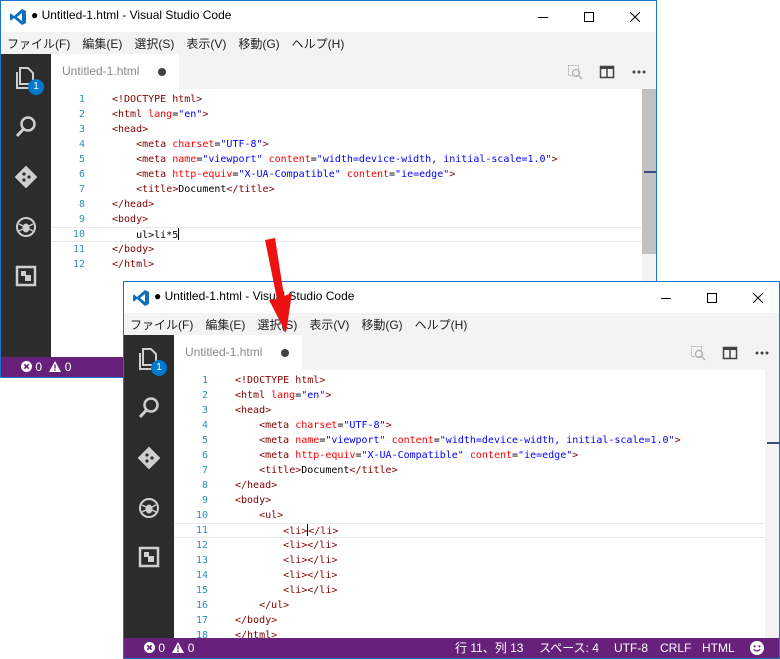 The image size is (780, 659). Describe the element at coordinates (157, 99) in the screenshot. I see `code-token: <!DOCTYPE html>` at that location.